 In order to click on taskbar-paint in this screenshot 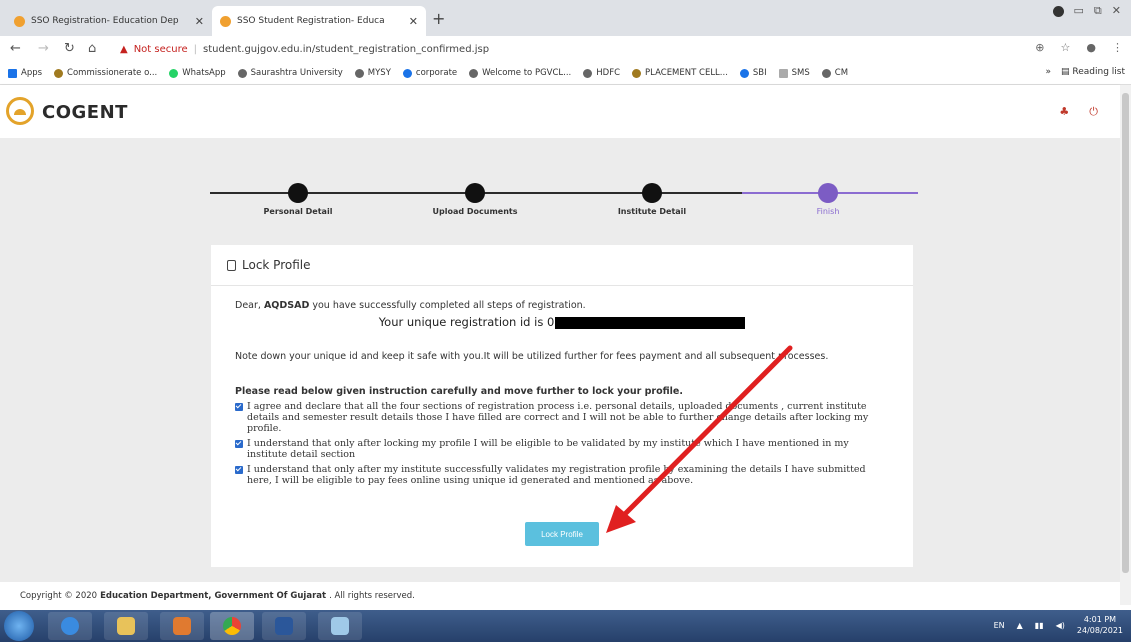, I will do `click(340, 626)`.